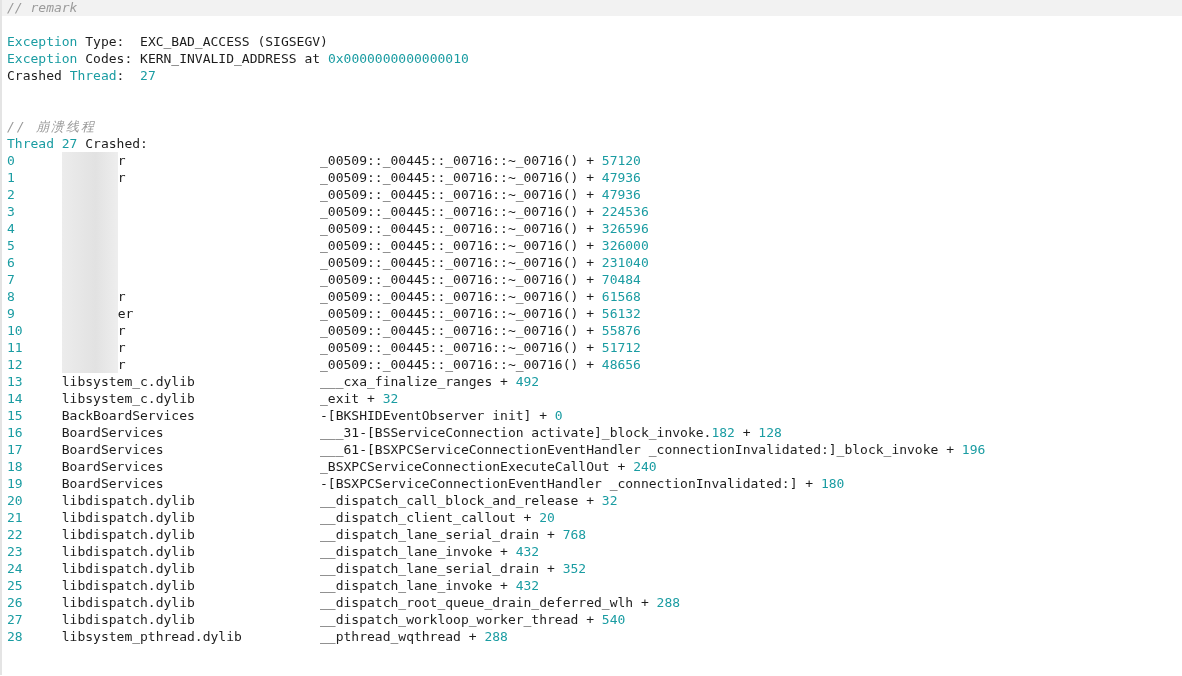  What do you see at coordinates (414, 636) in the screenshot?
I see `symbol-text: __pthread_wqthread + 288` at bounding box center [414, 636].